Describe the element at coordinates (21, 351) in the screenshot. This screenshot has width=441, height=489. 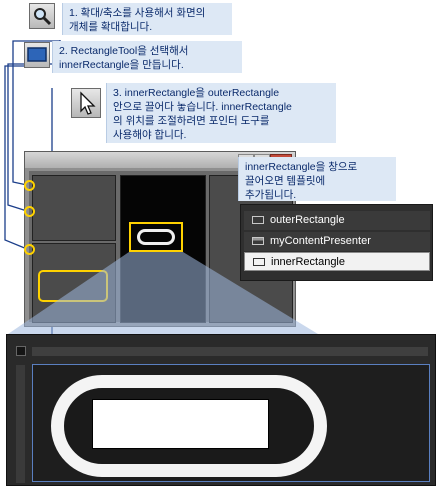
I see `zoomed-corner-box` at that location.